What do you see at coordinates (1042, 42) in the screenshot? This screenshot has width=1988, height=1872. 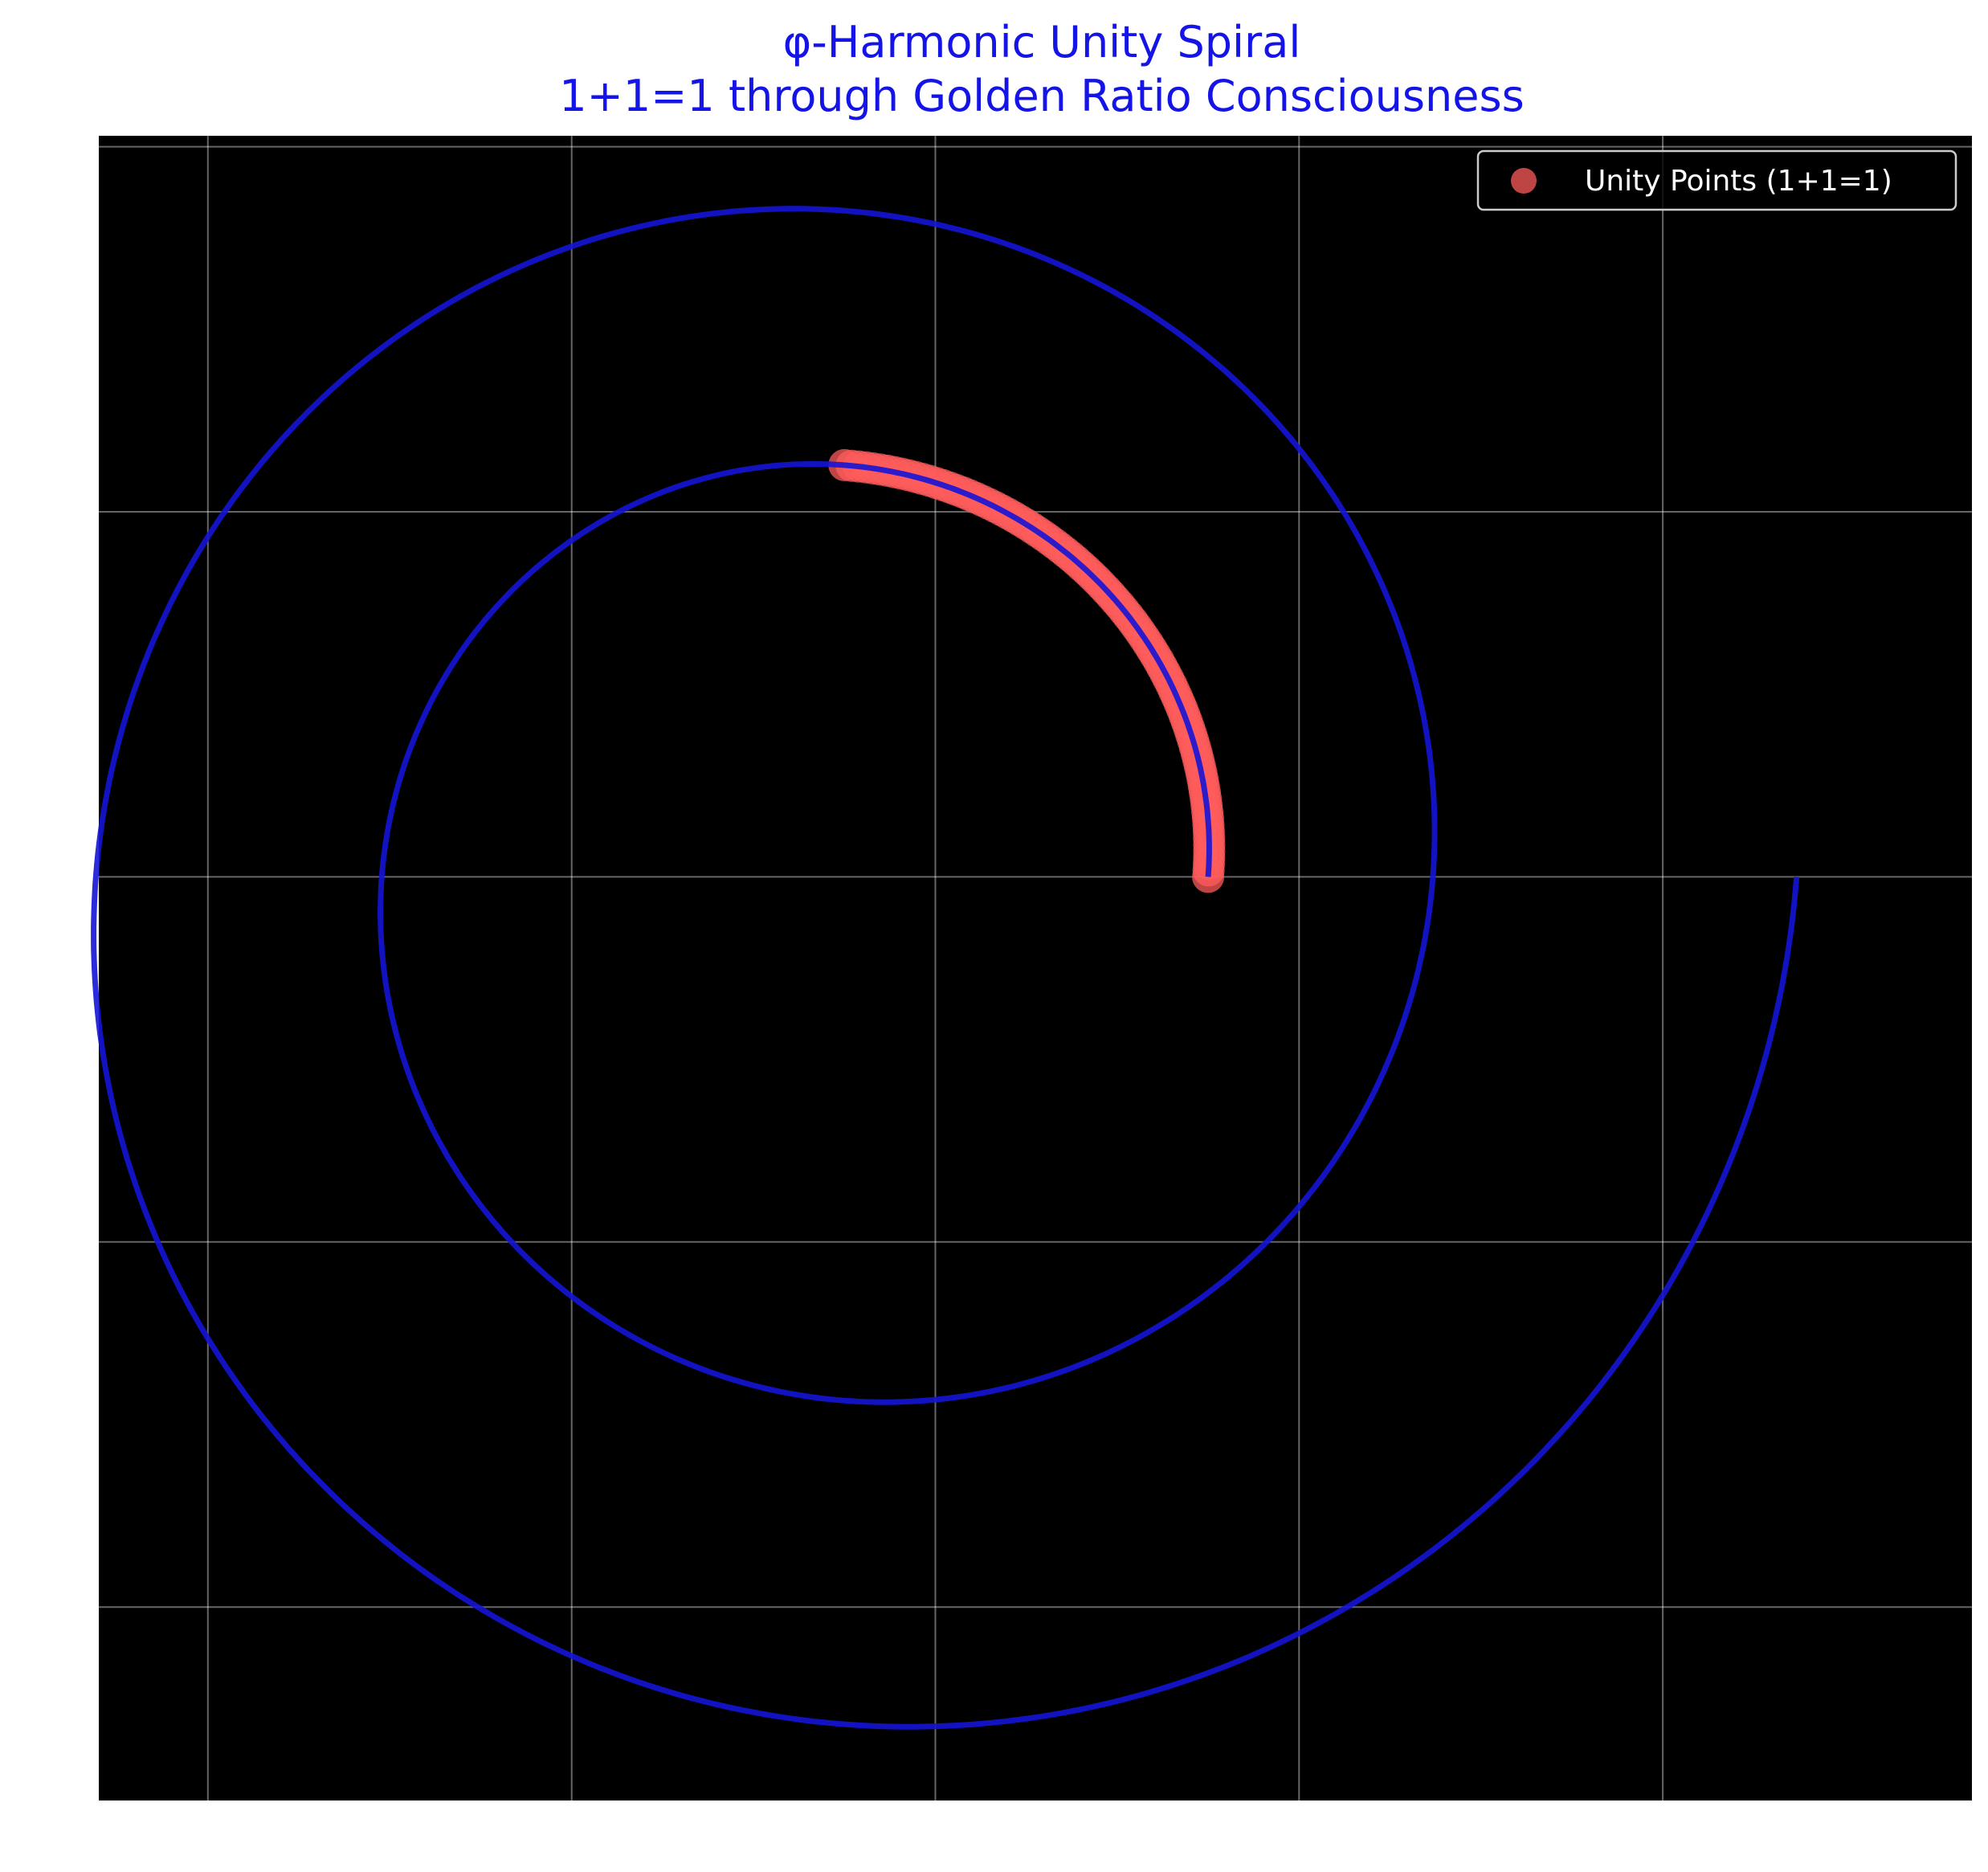 I see `chart-title: φ-Harmonic Unity Spiral` at bounding box center [1042, 42].